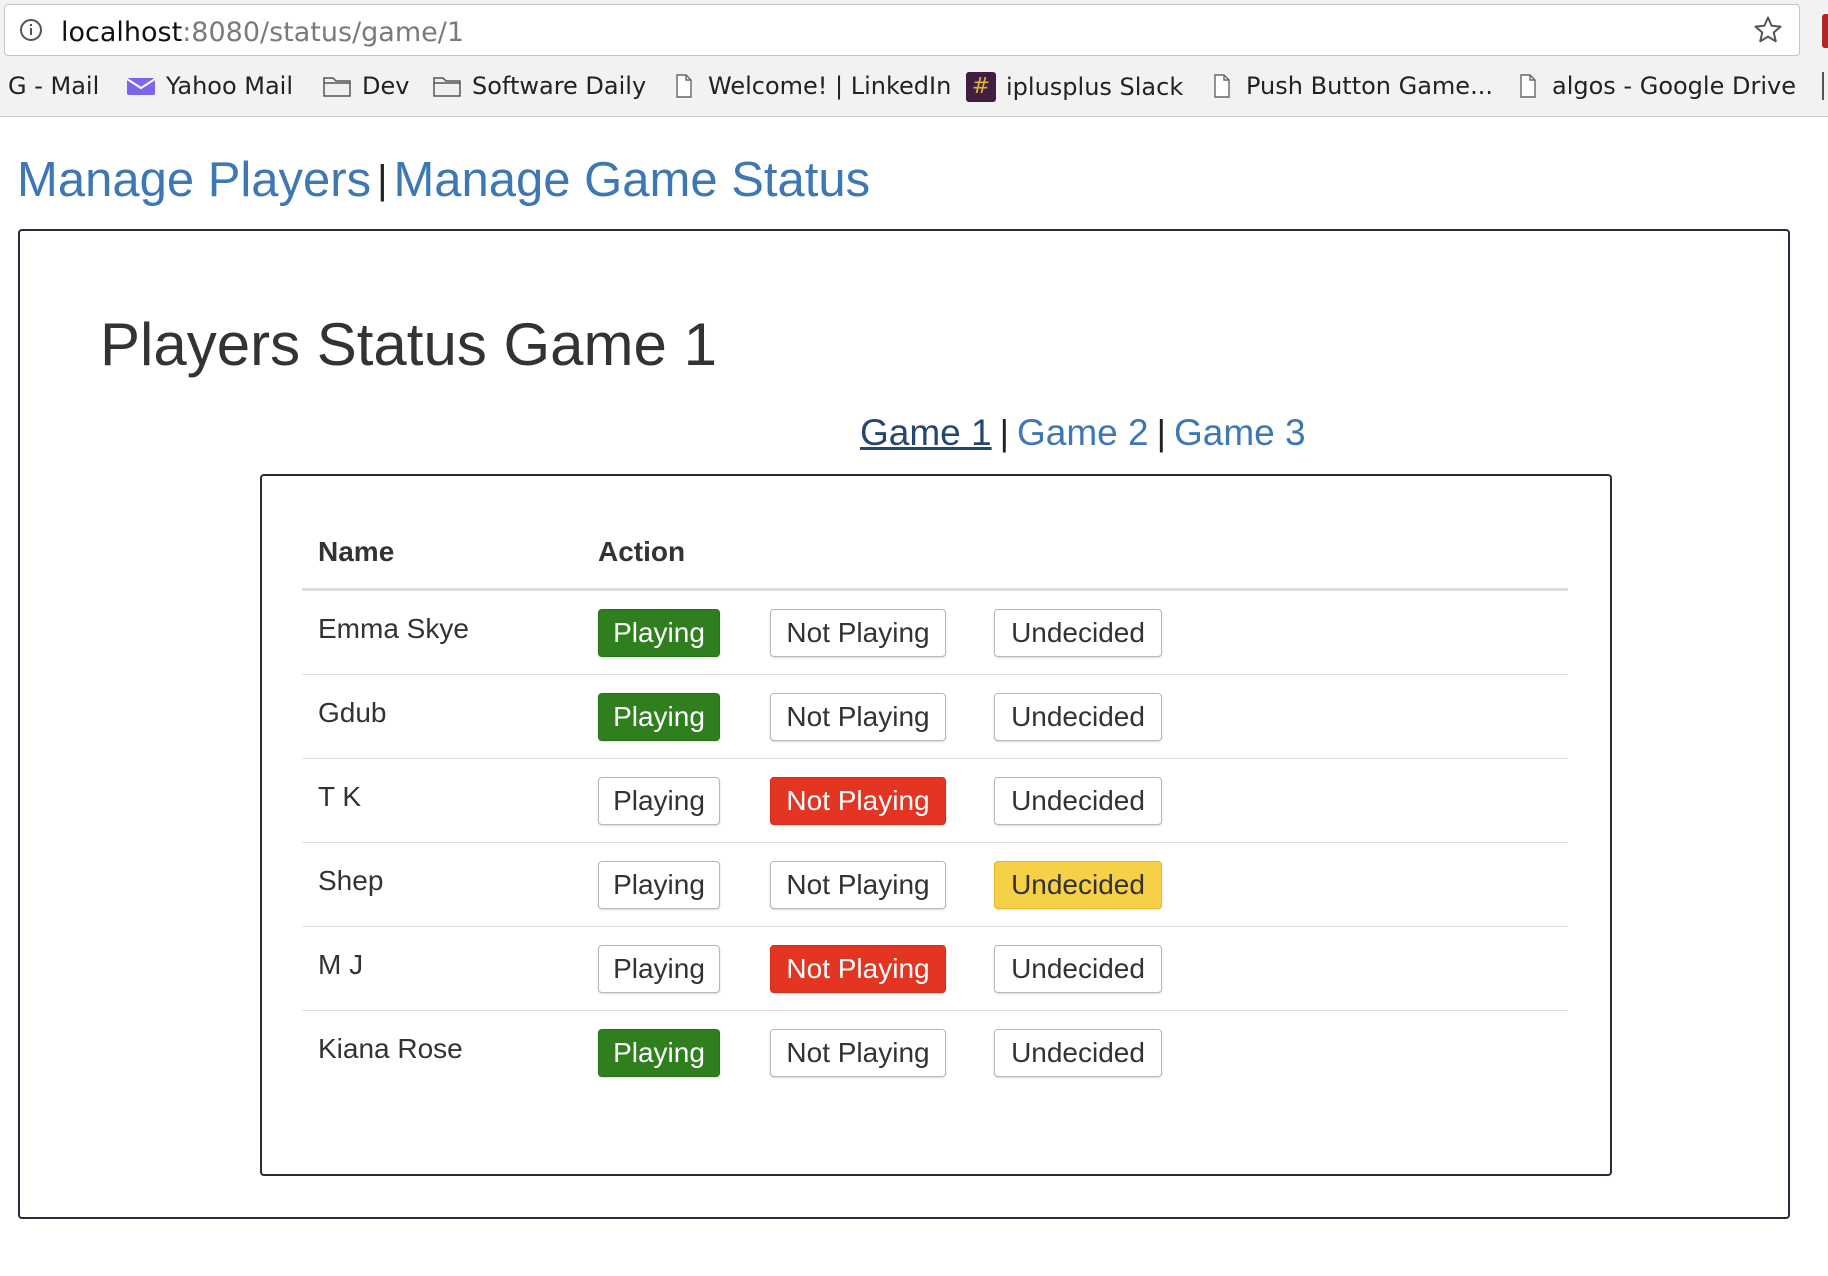  I want to click on address-bar: localhost:8080/status/game/1, so click(902, 30).